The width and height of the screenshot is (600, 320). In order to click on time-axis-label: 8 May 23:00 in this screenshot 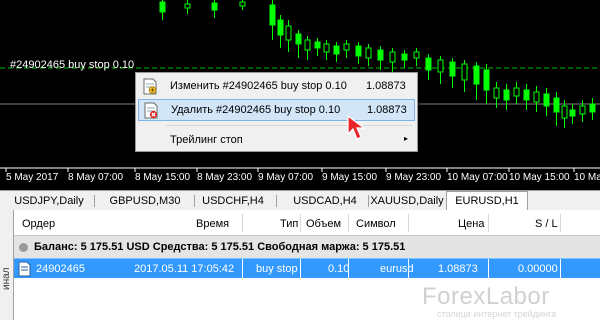, I will do `click(225, 177)`.